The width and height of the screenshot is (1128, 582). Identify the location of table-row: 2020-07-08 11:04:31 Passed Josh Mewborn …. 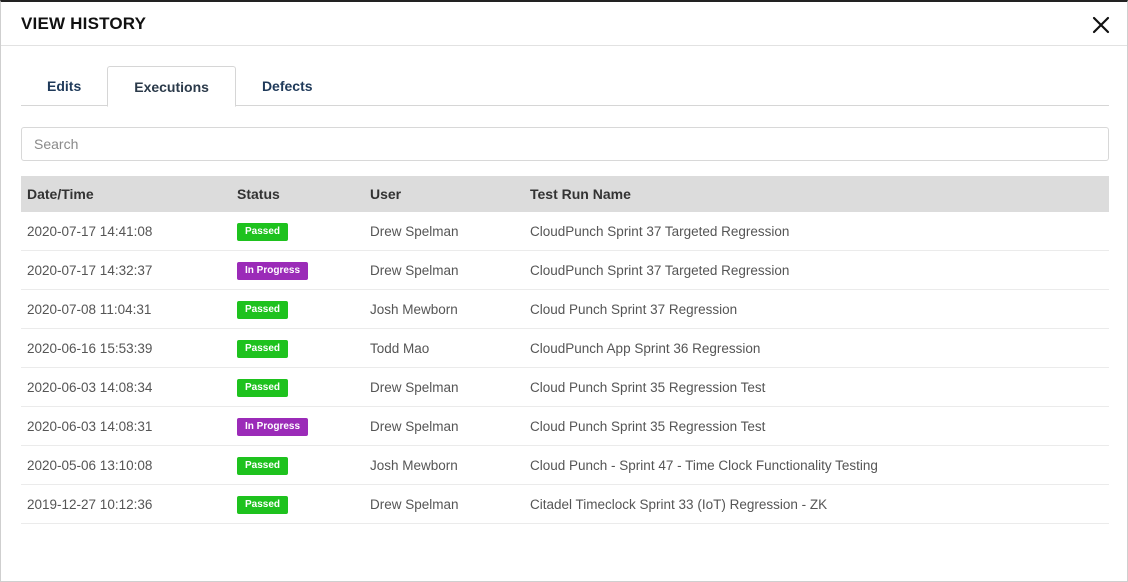
(565, 309).